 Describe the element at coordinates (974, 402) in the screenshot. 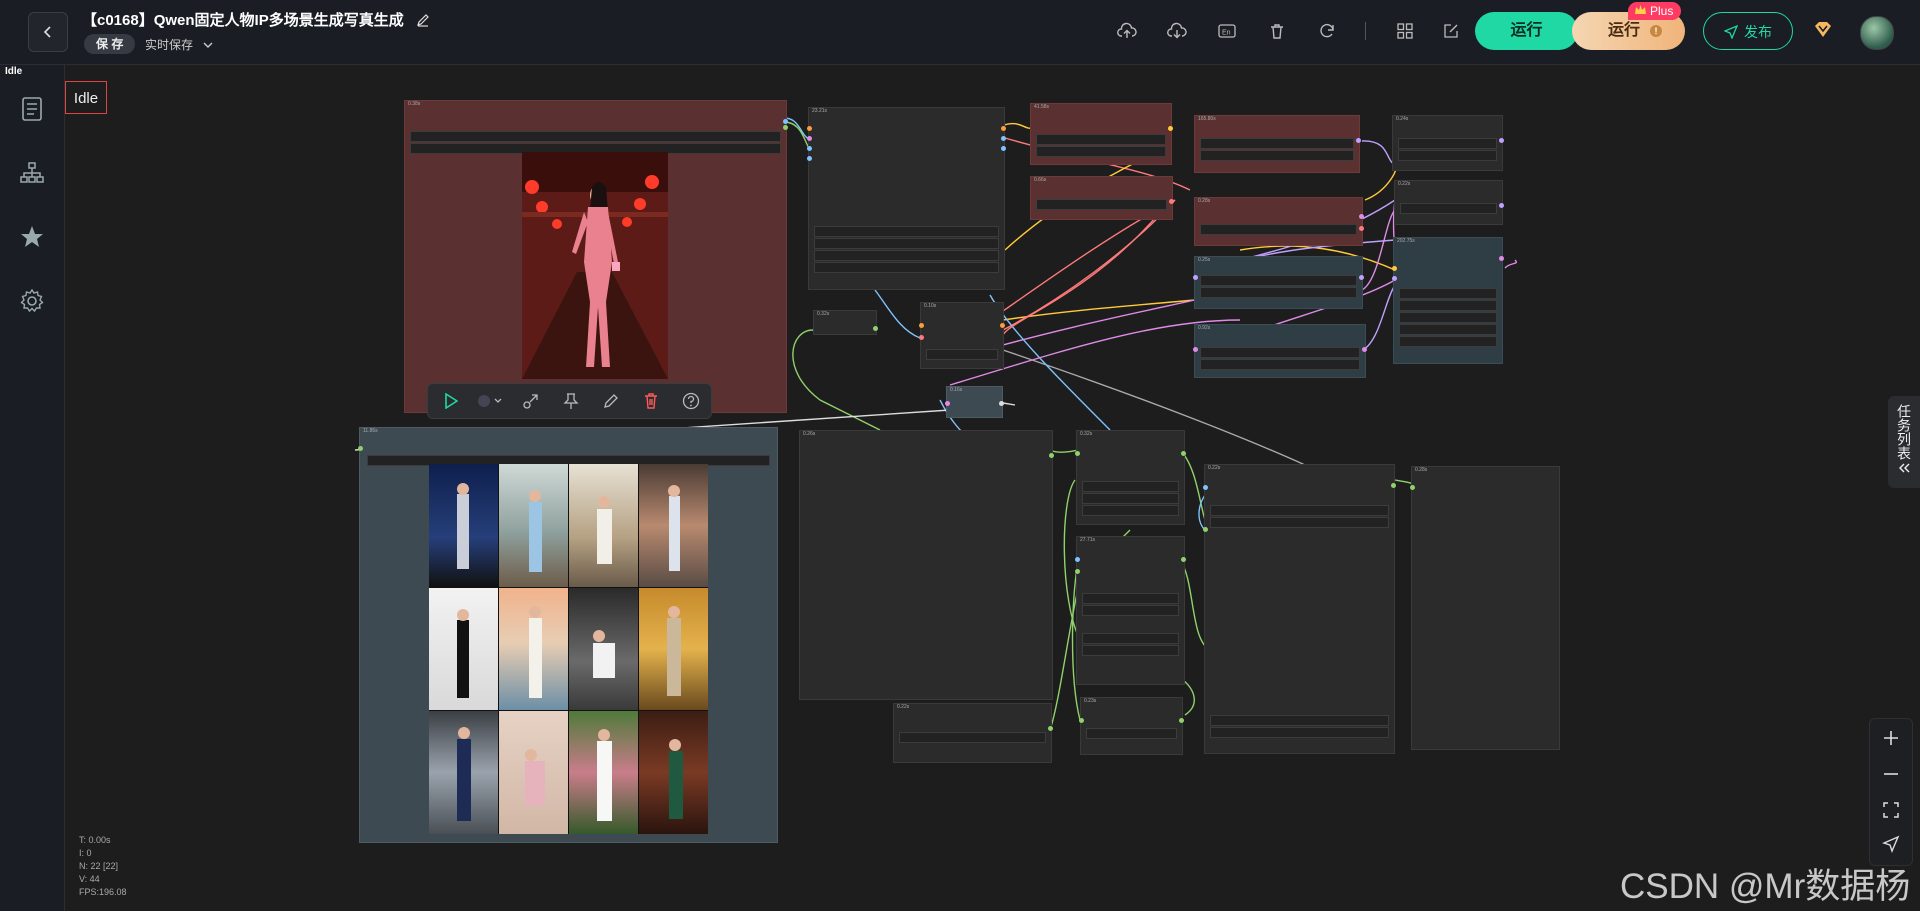

I see `image-output-node: 0.16s` at that location.